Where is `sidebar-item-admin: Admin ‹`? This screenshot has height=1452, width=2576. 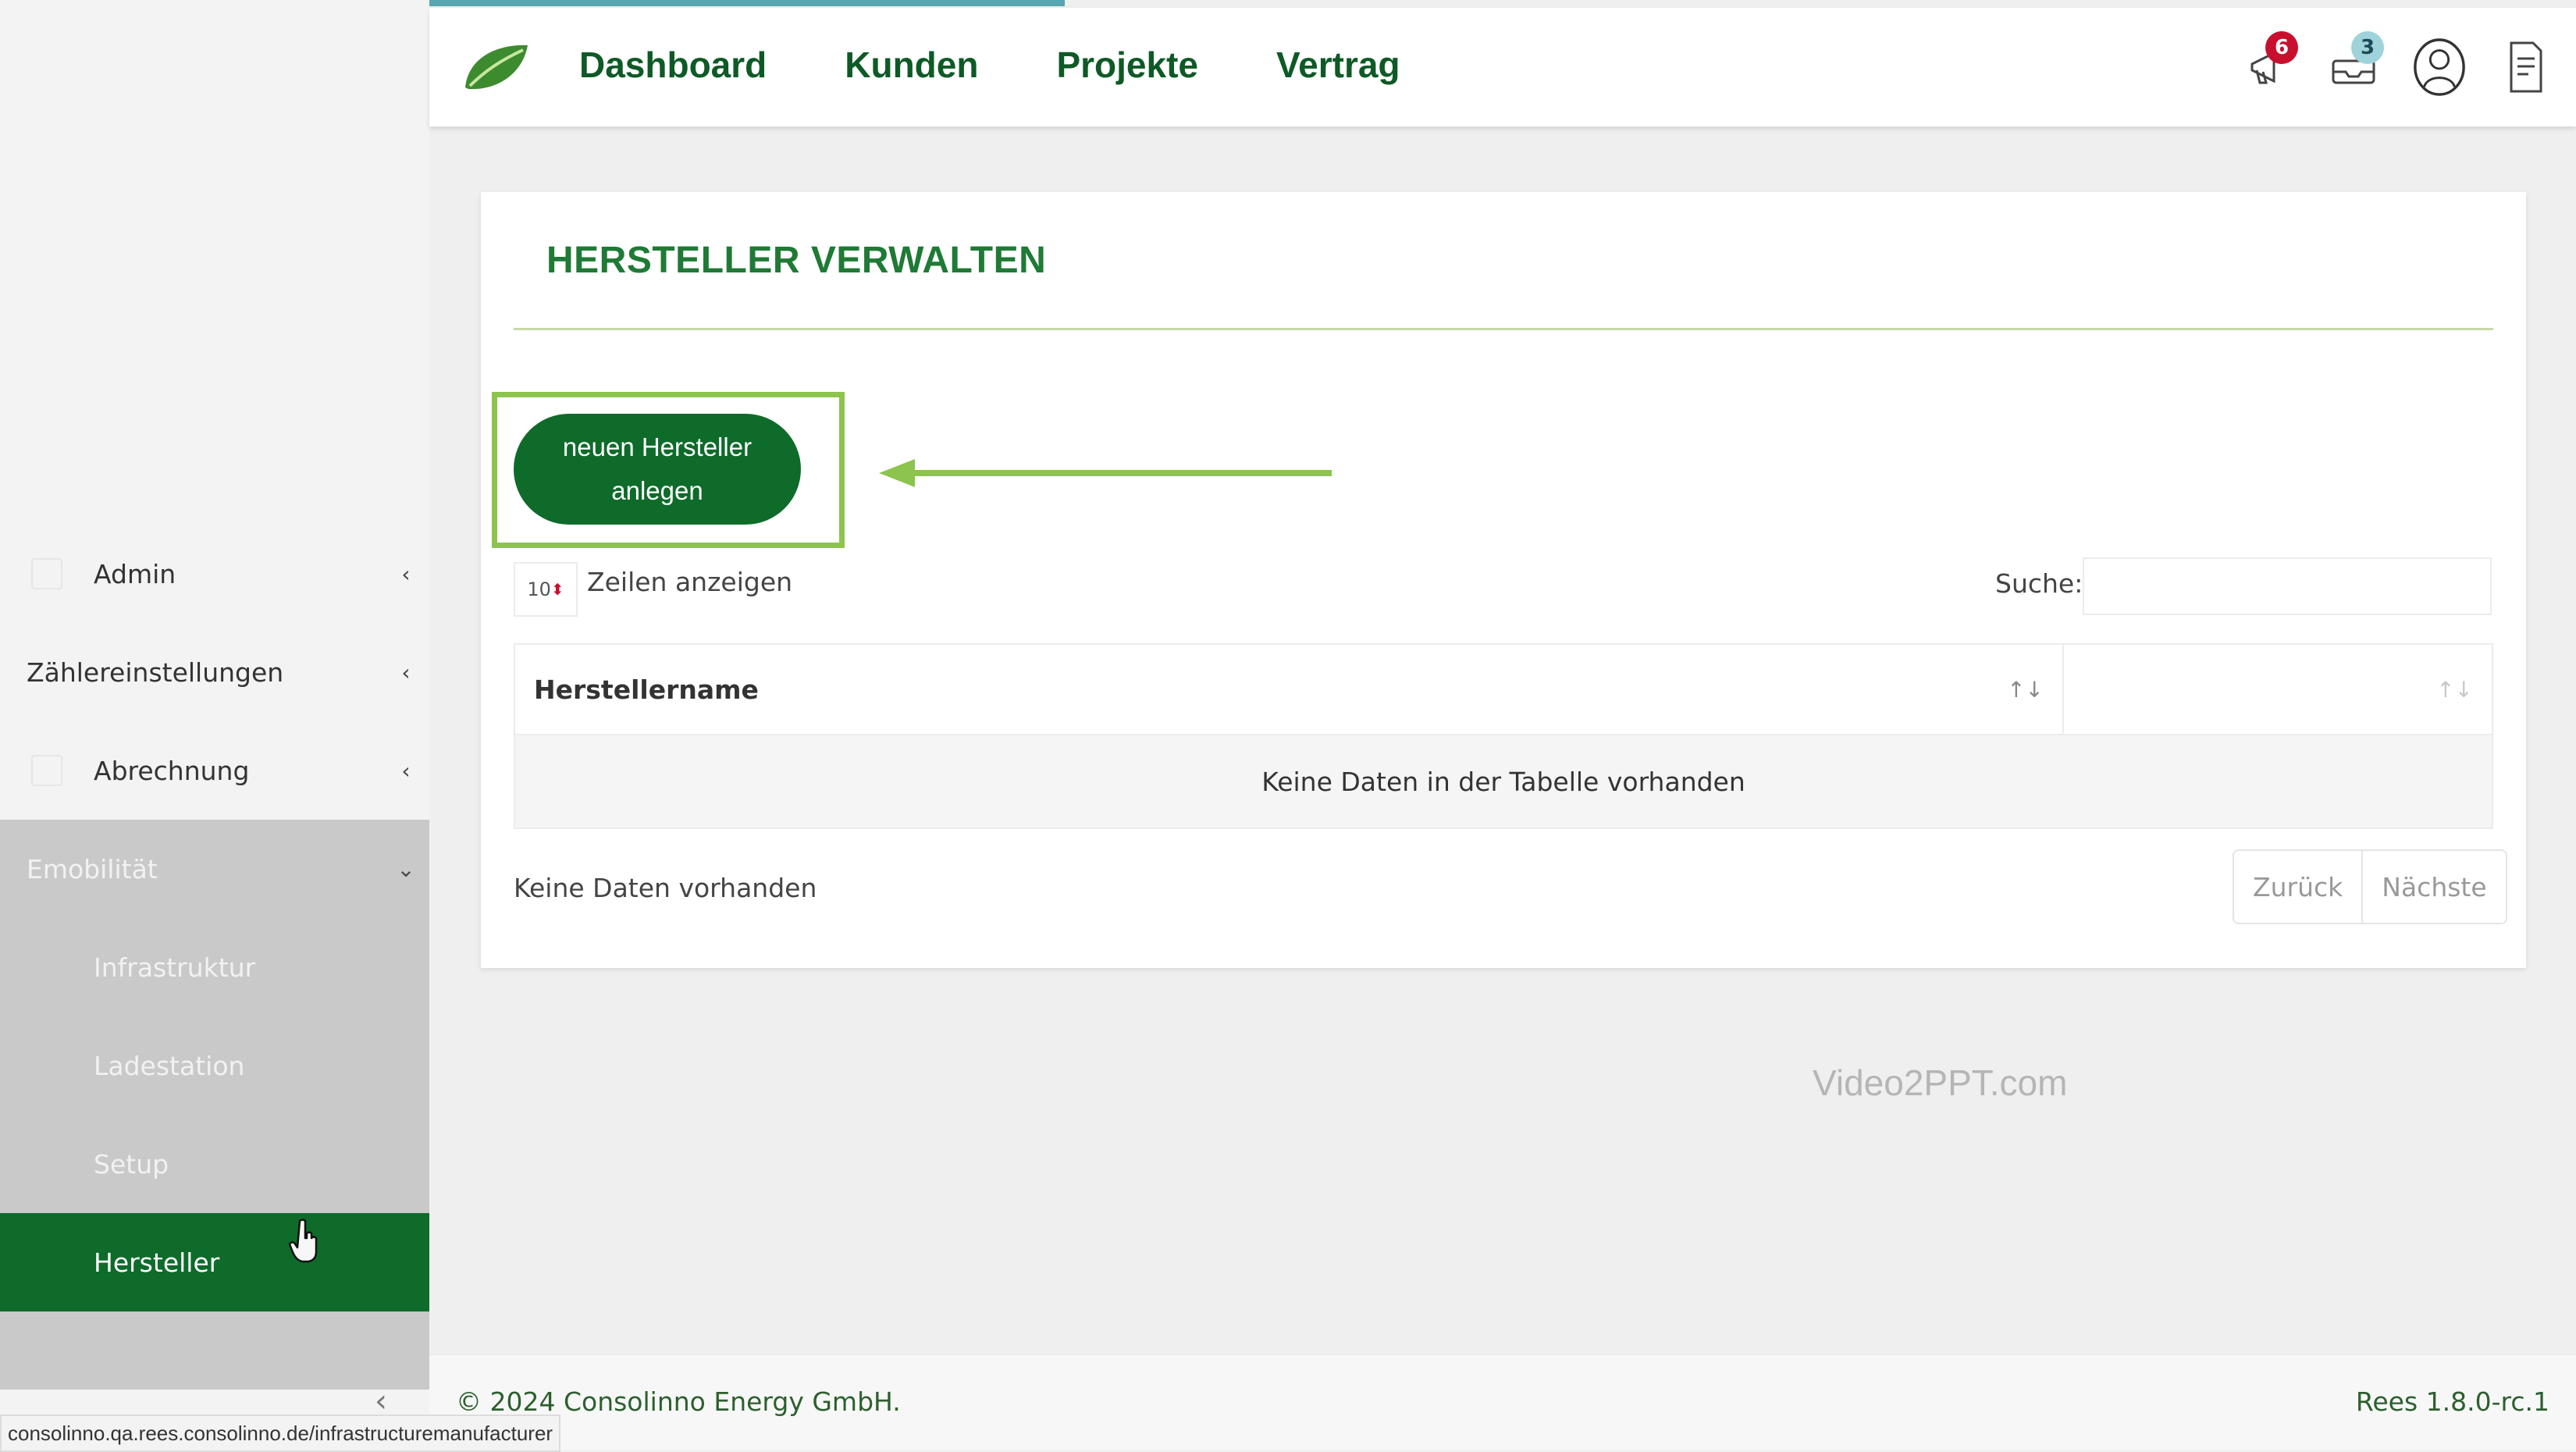 sidebar-item-admin: Admin ‹ is located at coordinates (215, 574).